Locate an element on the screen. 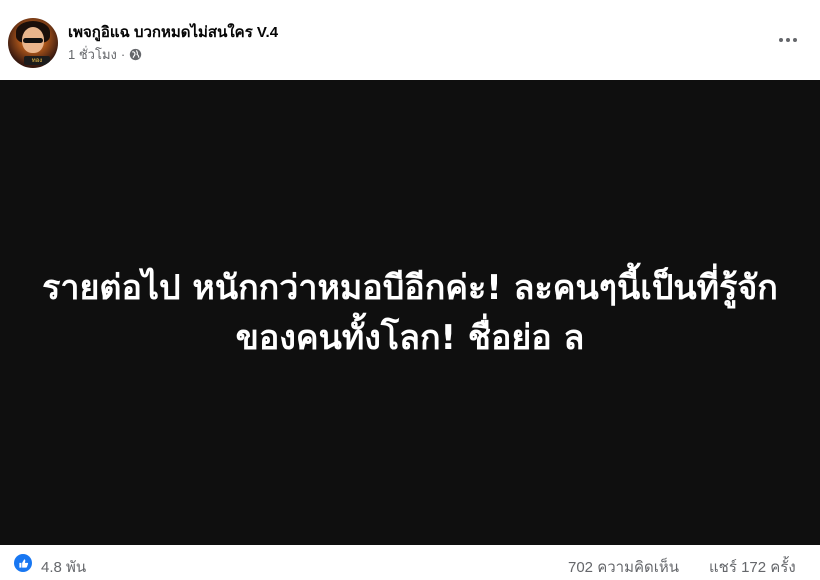 This screenshot has width=820, height=580. comments-count: 702 ความคิดเห็น is located at coordinates (623, 567).